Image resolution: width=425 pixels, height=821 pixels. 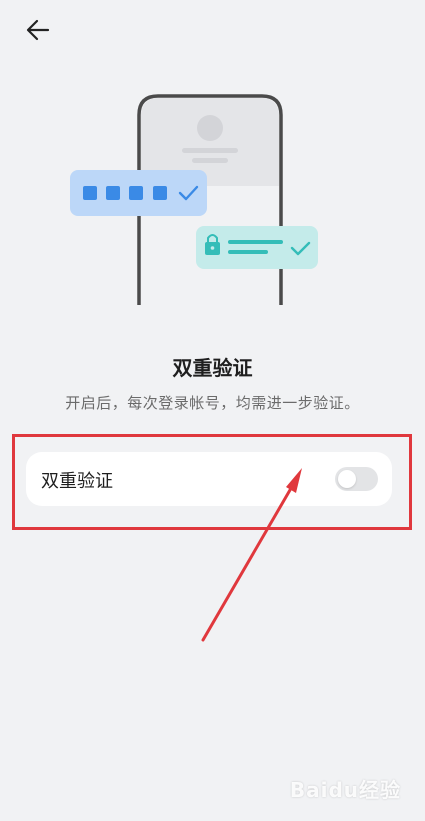 I want to click on setting-label: 双重验证, so click(x=77, y=481).